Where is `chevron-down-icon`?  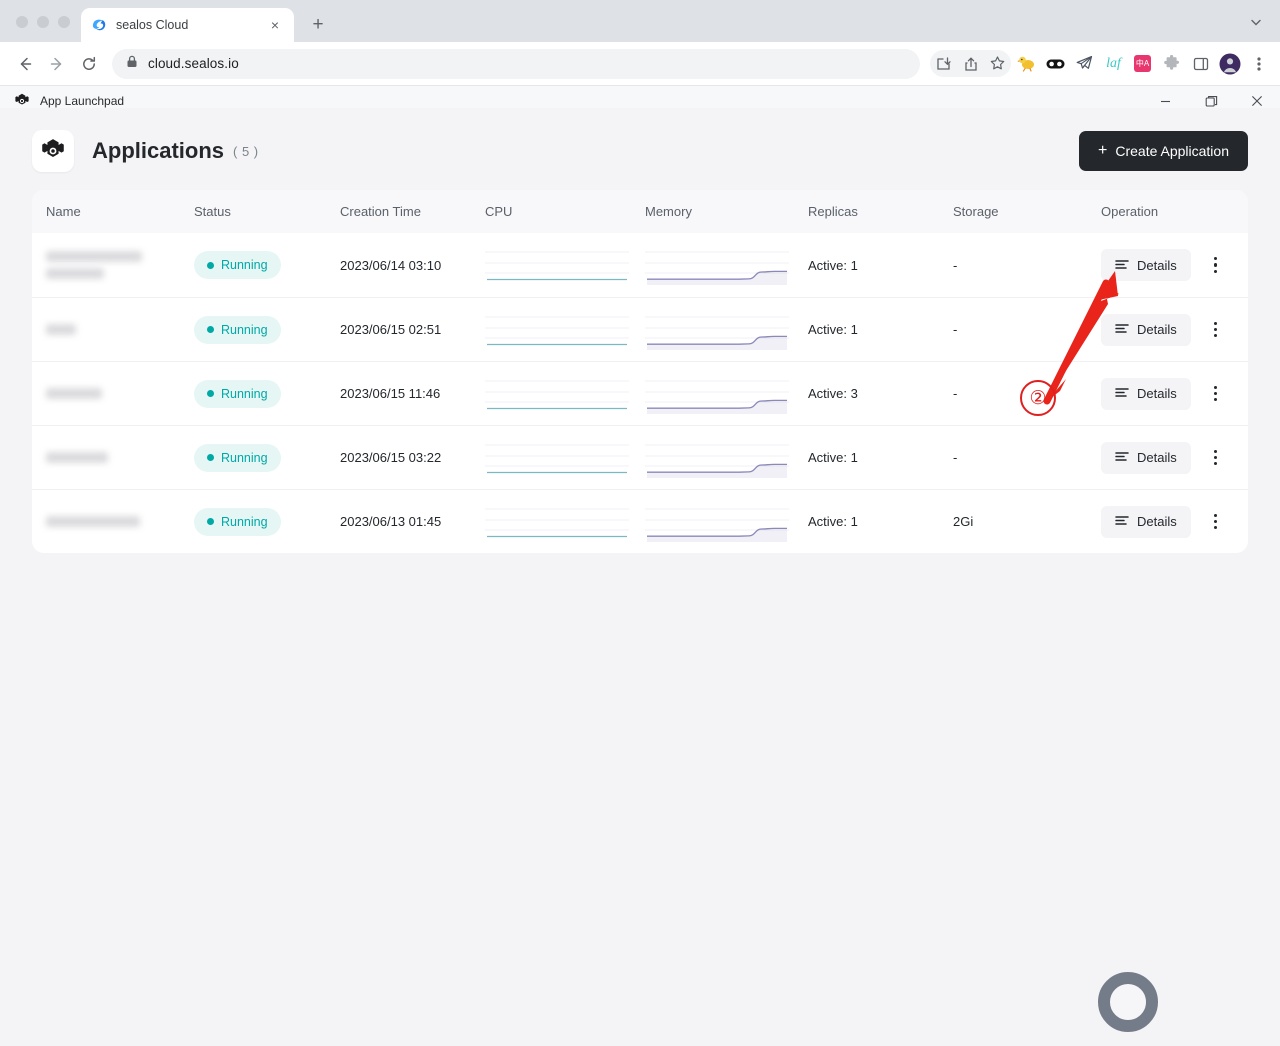 chevron-down-icon is located at coordinates (1256, 22).